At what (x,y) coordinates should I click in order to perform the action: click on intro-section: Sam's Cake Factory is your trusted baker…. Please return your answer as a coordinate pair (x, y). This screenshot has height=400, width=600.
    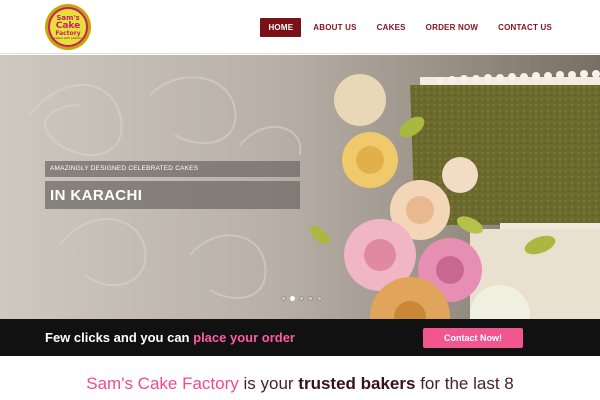
    Looking at the image, I should click on (300, 378).